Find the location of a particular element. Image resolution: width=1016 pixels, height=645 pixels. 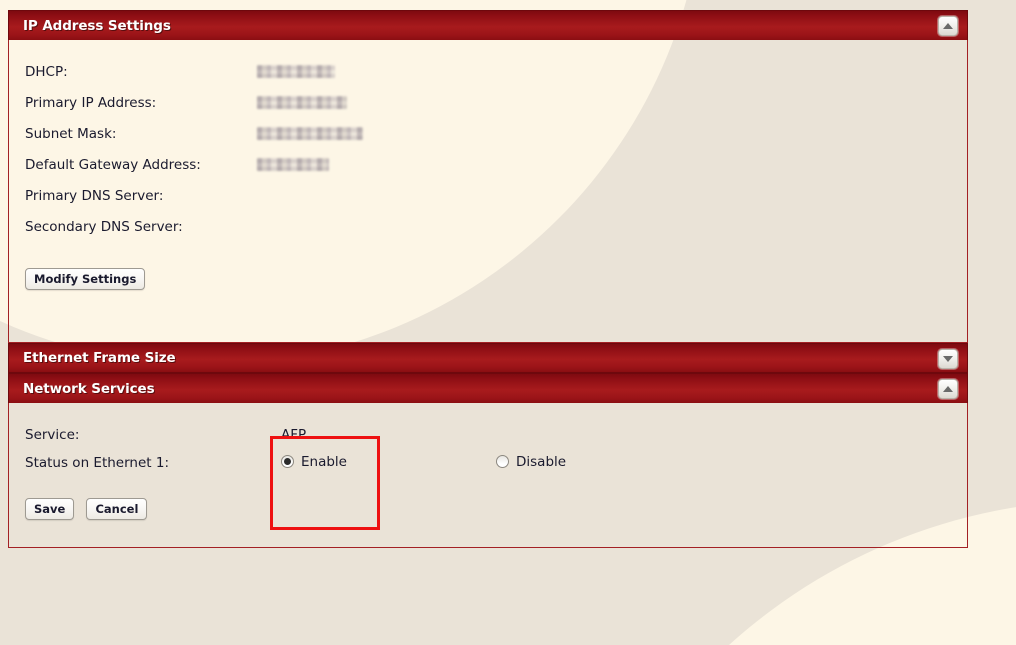

row-value-subnet-mask is located at coordinates (310, 134).